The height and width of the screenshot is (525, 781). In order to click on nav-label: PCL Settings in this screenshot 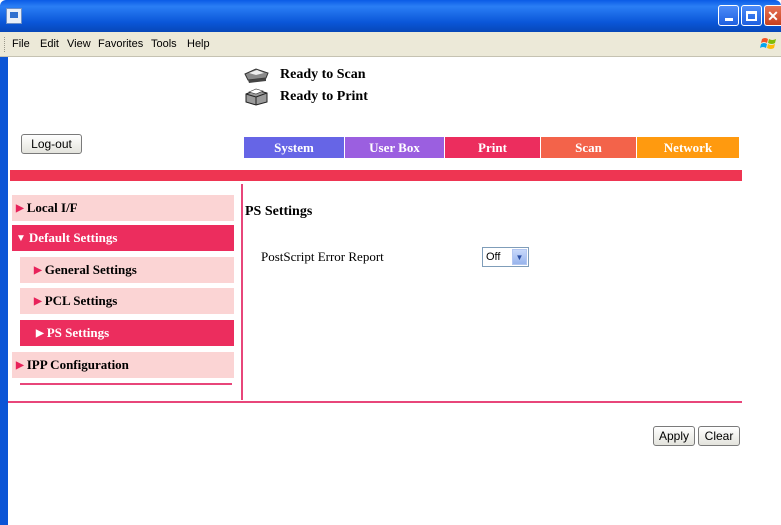, I will do `click(81, 300)`.